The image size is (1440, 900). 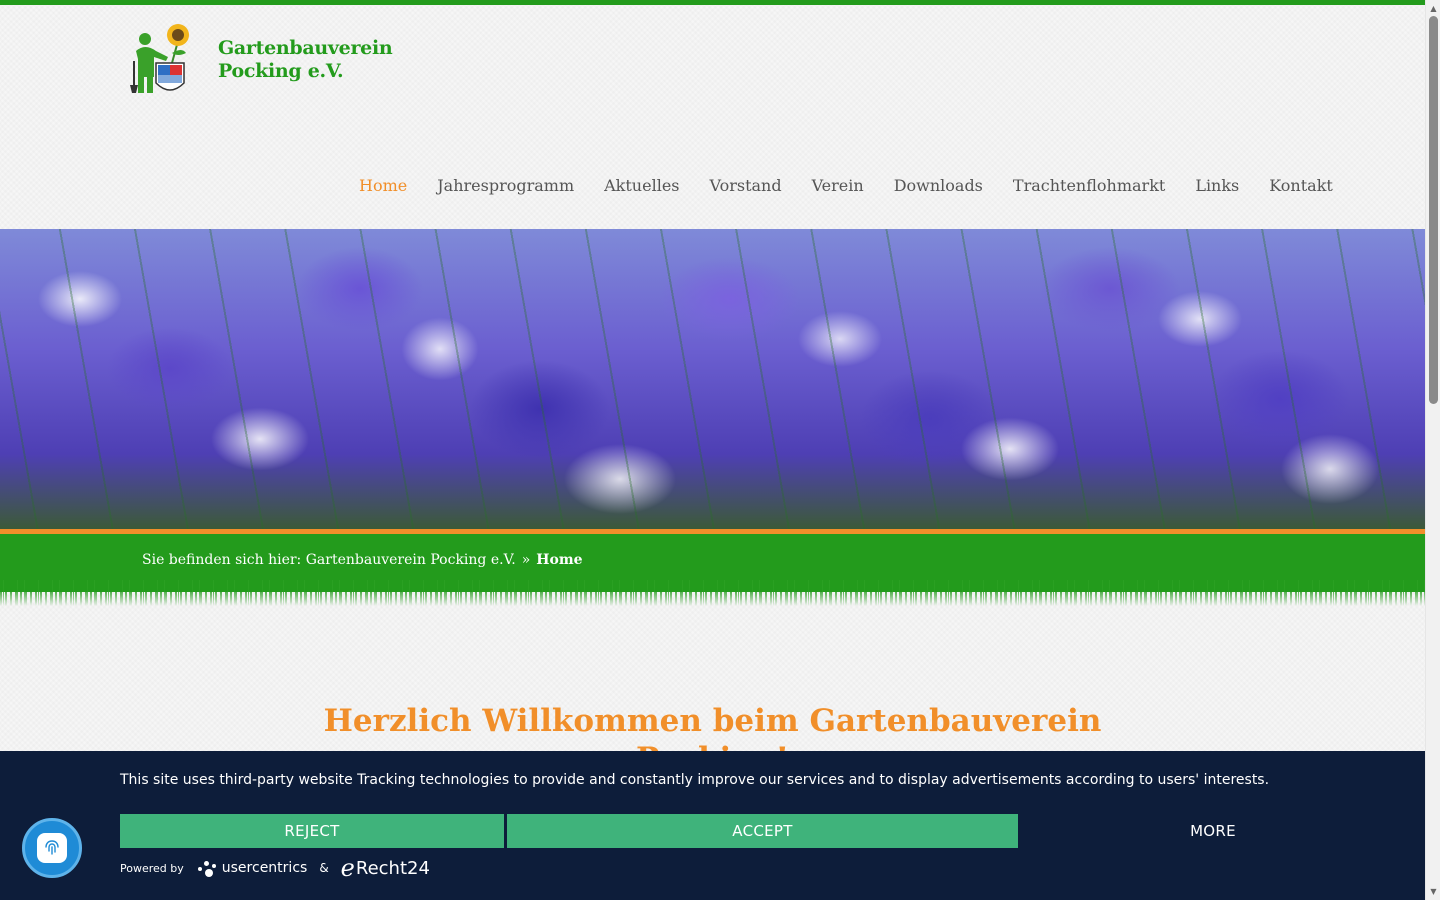 What do you see at coordinates (1432, 450) in the screenshot?
I see `vertical-scrollbar: ▲ ▼` at bounding box center [1432, 450].